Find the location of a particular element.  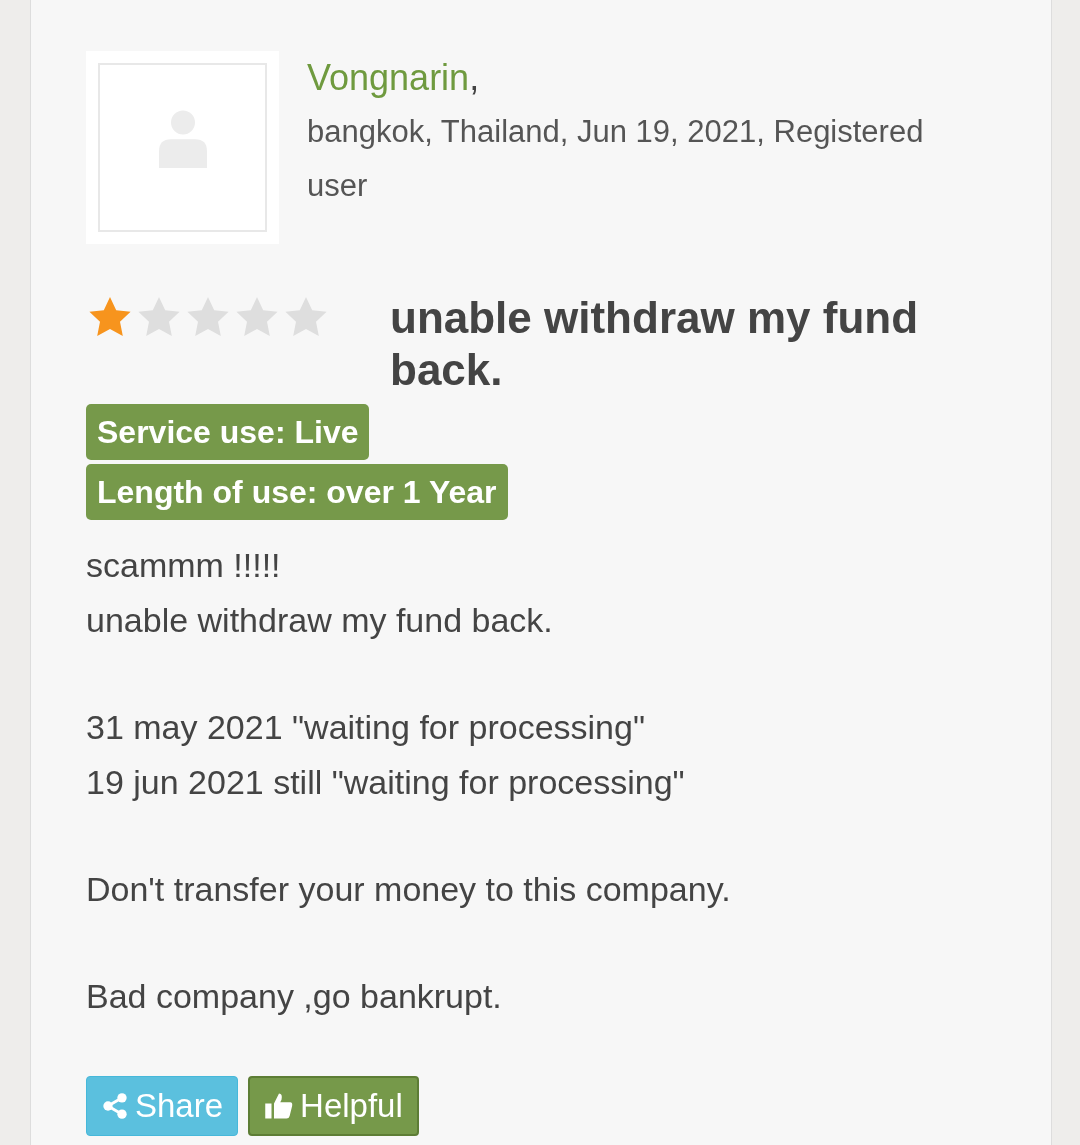

author-name: Vongnarin is located at coordinates (388, 77).